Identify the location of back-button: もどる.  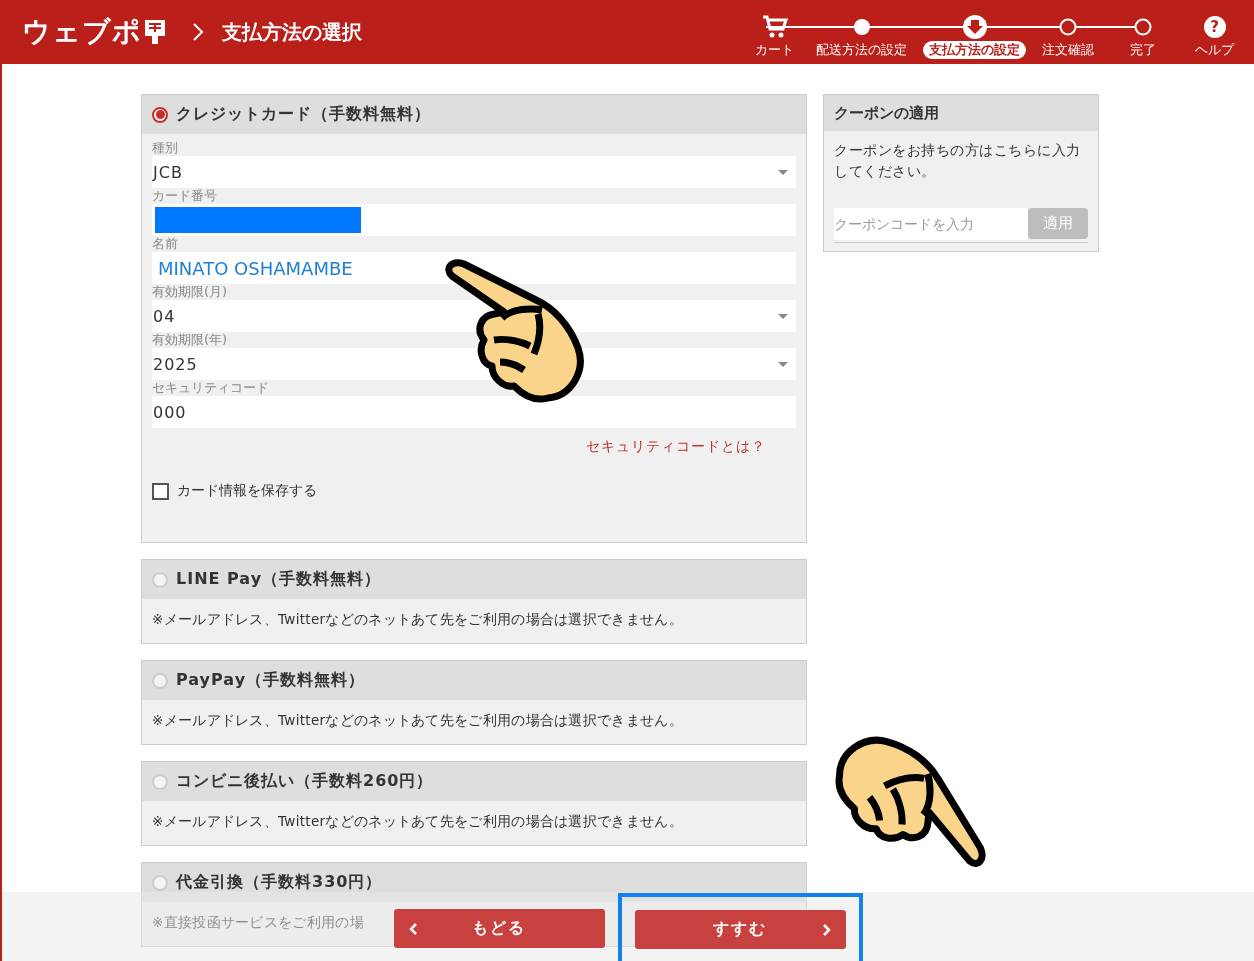
(499, 928).